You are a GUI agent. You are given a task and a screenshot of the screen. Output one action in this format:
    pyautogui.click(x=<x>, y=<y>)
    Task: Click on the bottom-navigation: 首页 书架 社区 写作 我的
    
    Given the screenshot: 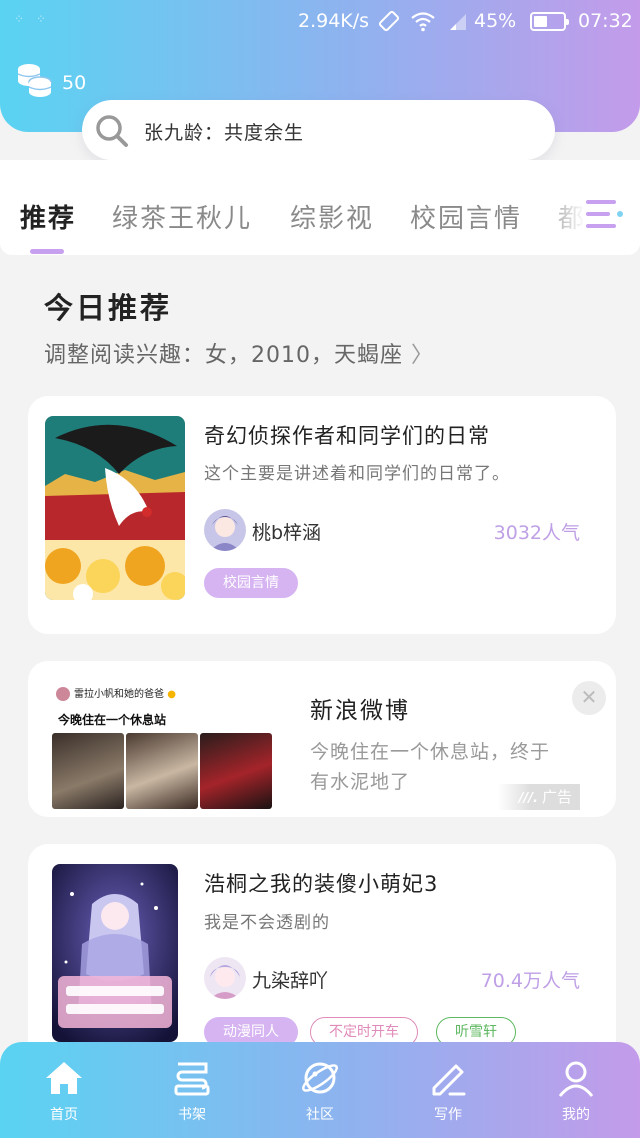 What is the action you would take?
    pyautogui.click(x=320, y=1090)
    